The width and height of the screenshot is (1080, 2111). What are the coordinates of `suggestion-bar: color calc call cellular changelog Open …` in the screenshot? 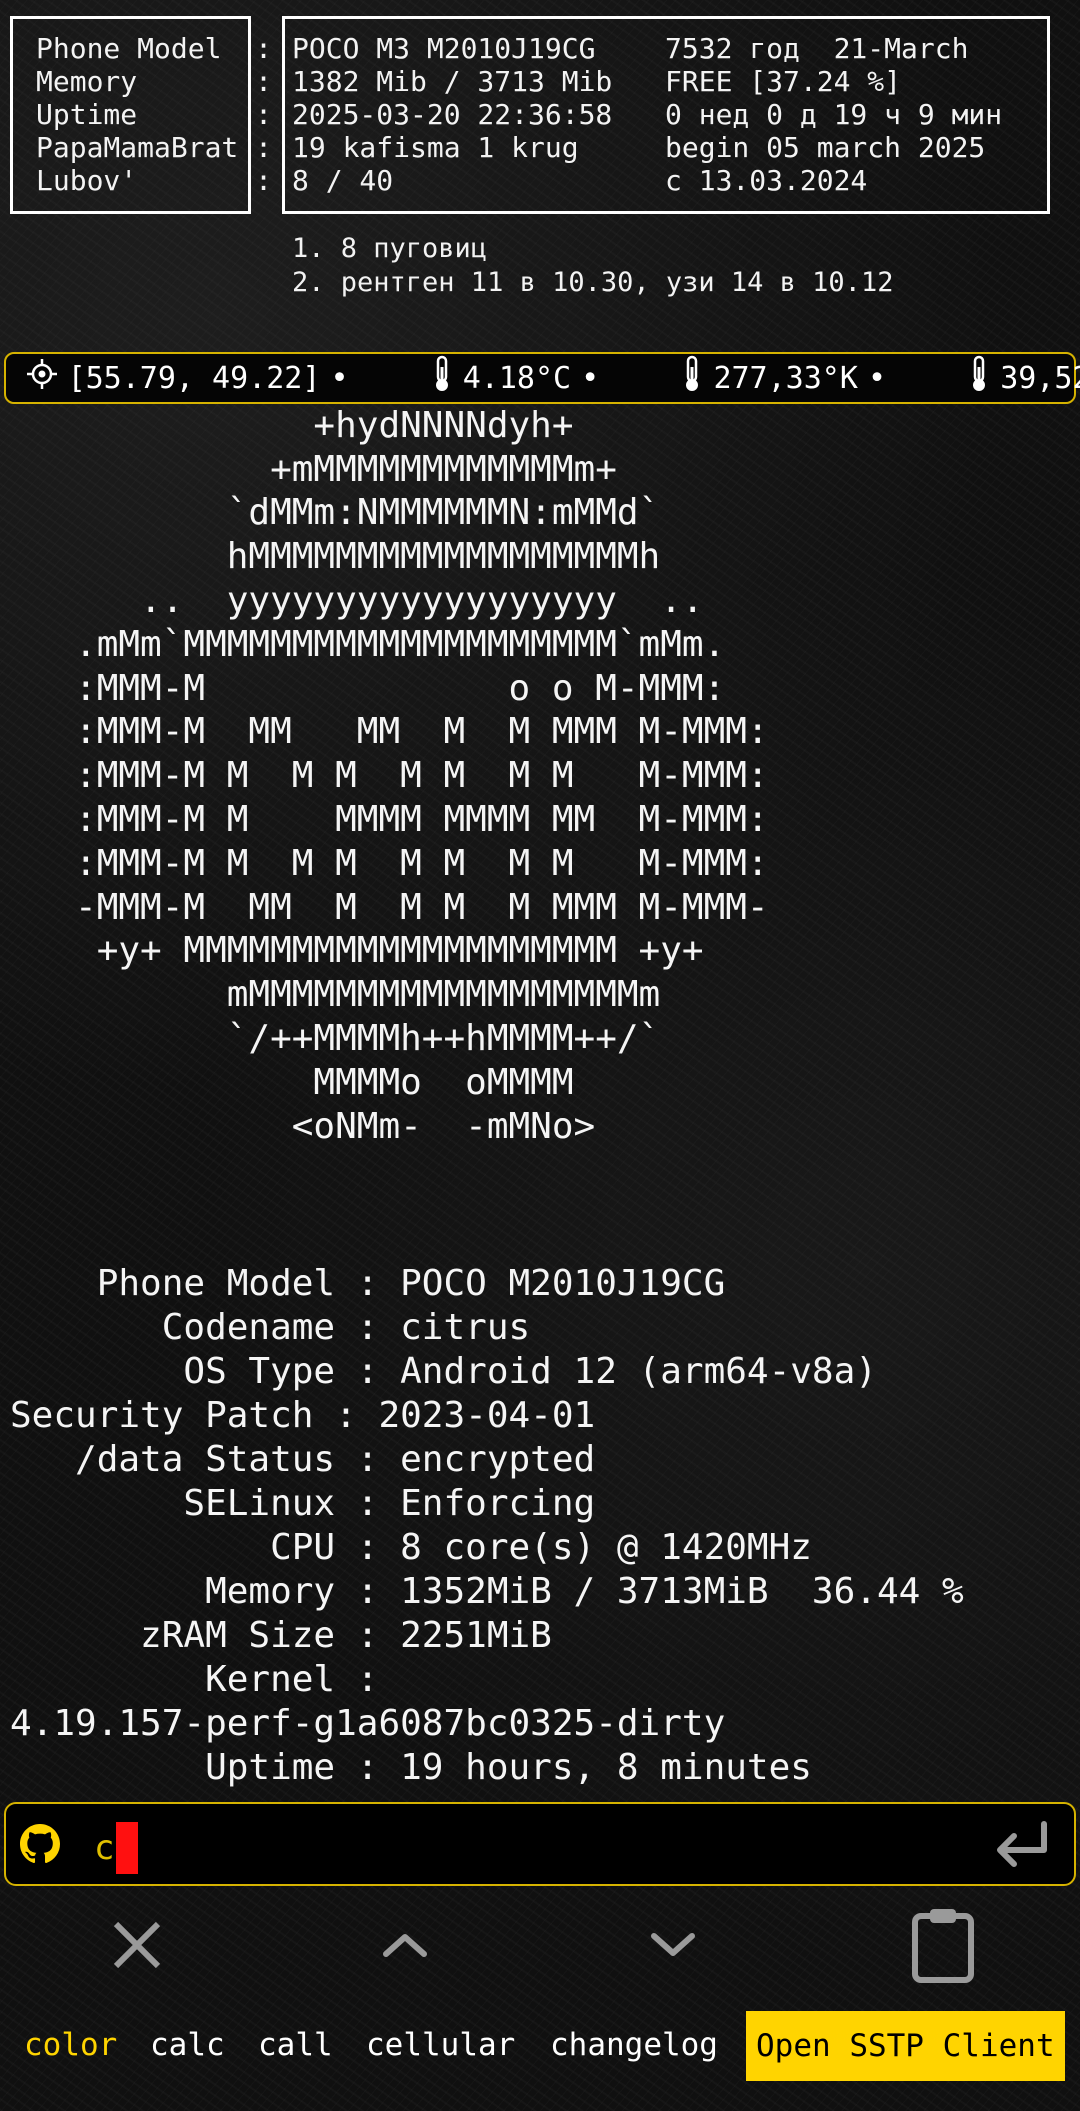 It's located at (540, 2045).